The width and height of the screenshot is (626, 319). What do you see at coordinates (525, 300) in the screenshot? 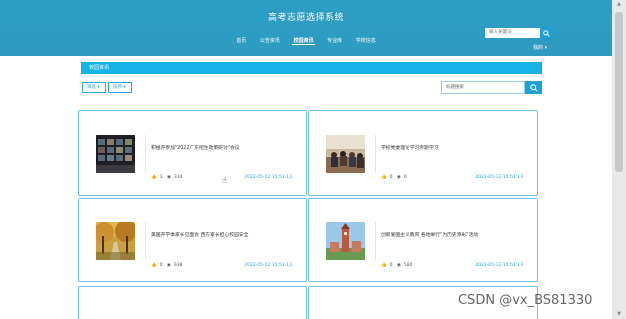
I see `watermark: CSDN @vx_BS81330` at bounding box center [525, 300].